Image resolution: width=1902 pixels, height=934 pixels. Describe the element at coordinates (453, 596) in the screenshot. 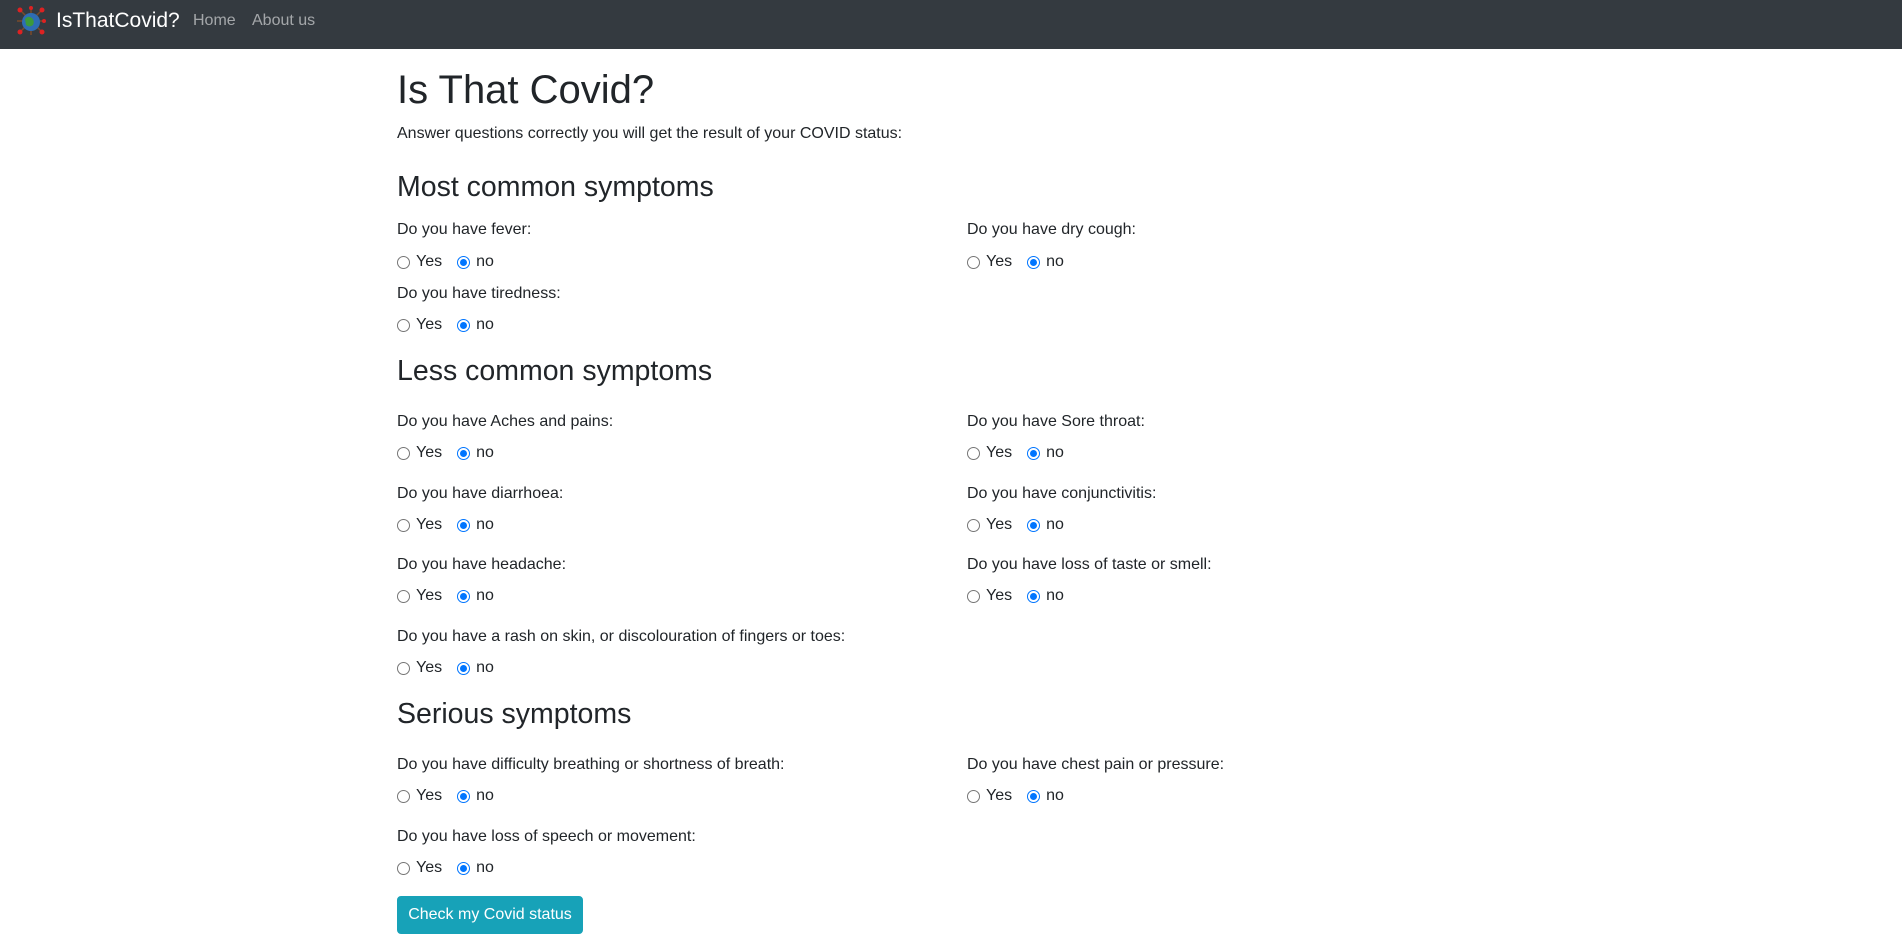

I see `radio-group-headache: Yes no` at that location.